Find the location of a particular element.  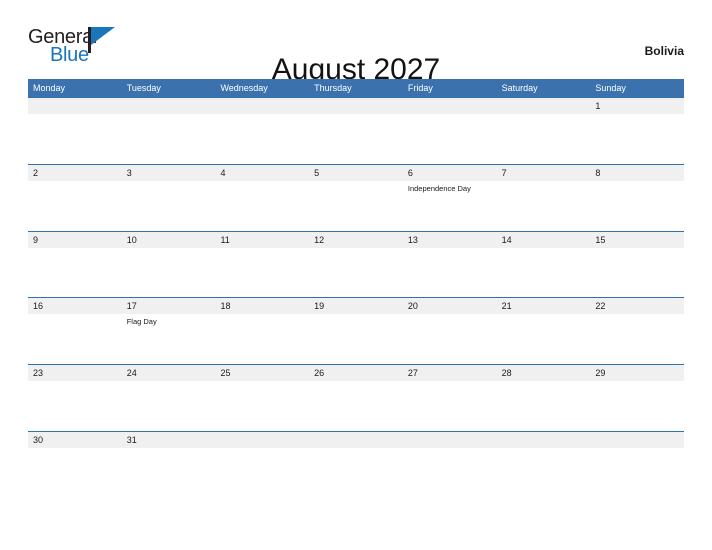

week-day-numbers: 30 31 is located at coordinates (356, 439).